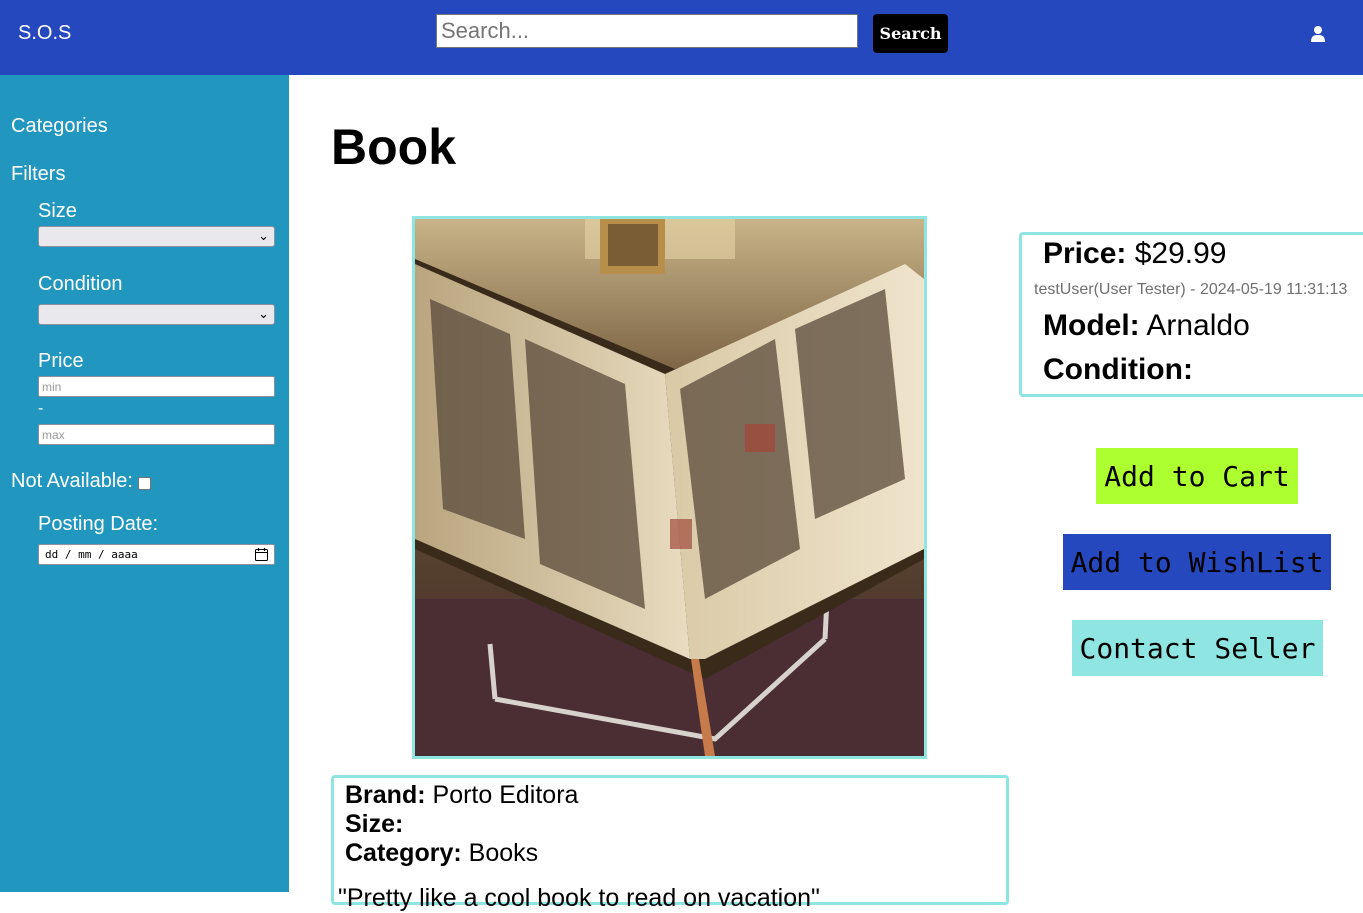 The image size is (1363, 913). I want to click on search-button: Search, so click(910, 33).